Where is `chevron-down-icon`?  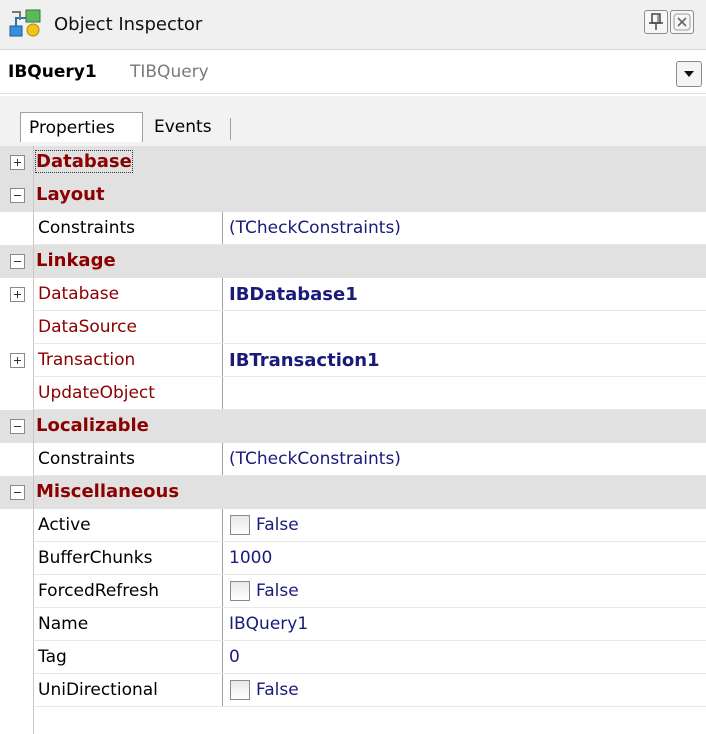 chevron-down-icon is located at coordinates (689, 74).